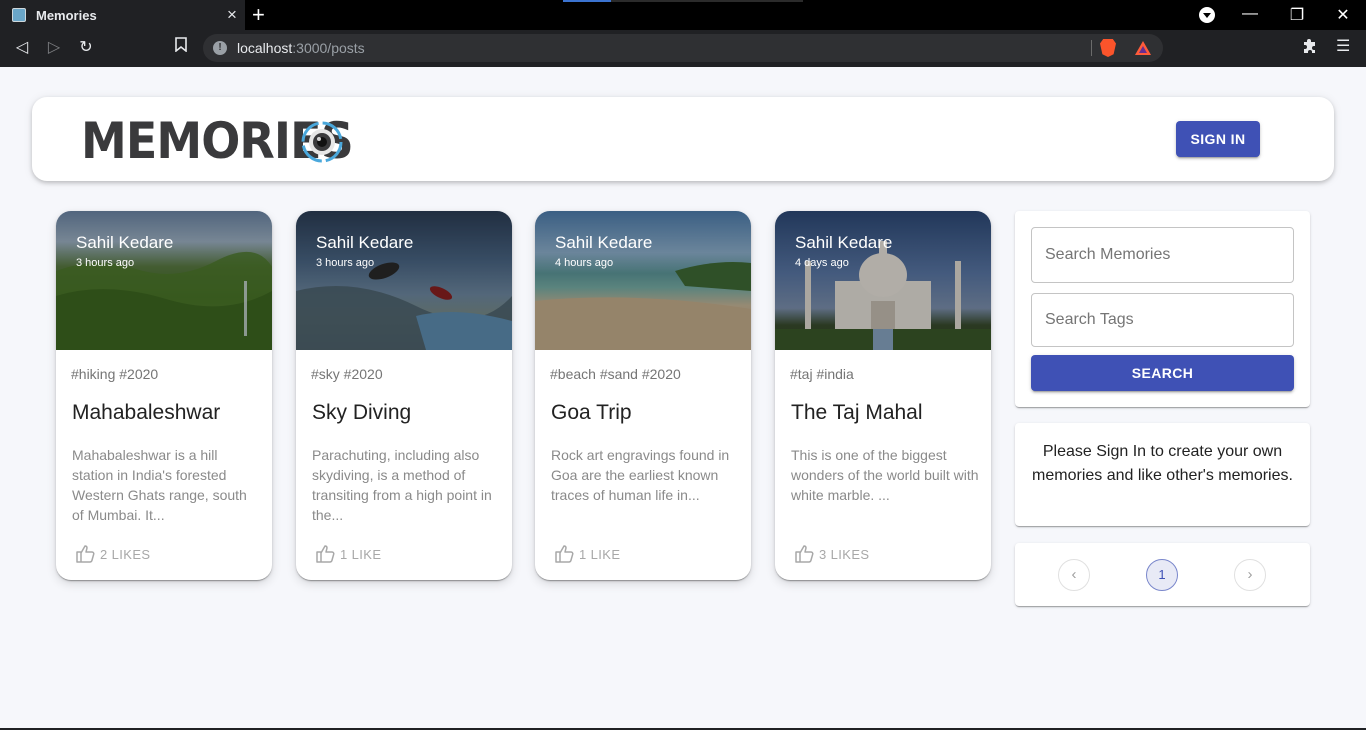 Image resolution: width=1366 pixels, height=730 pixels. Describe the element at coordinates (1162, 373) in the screenshot. I see `search-button: SEARCH` at that location.